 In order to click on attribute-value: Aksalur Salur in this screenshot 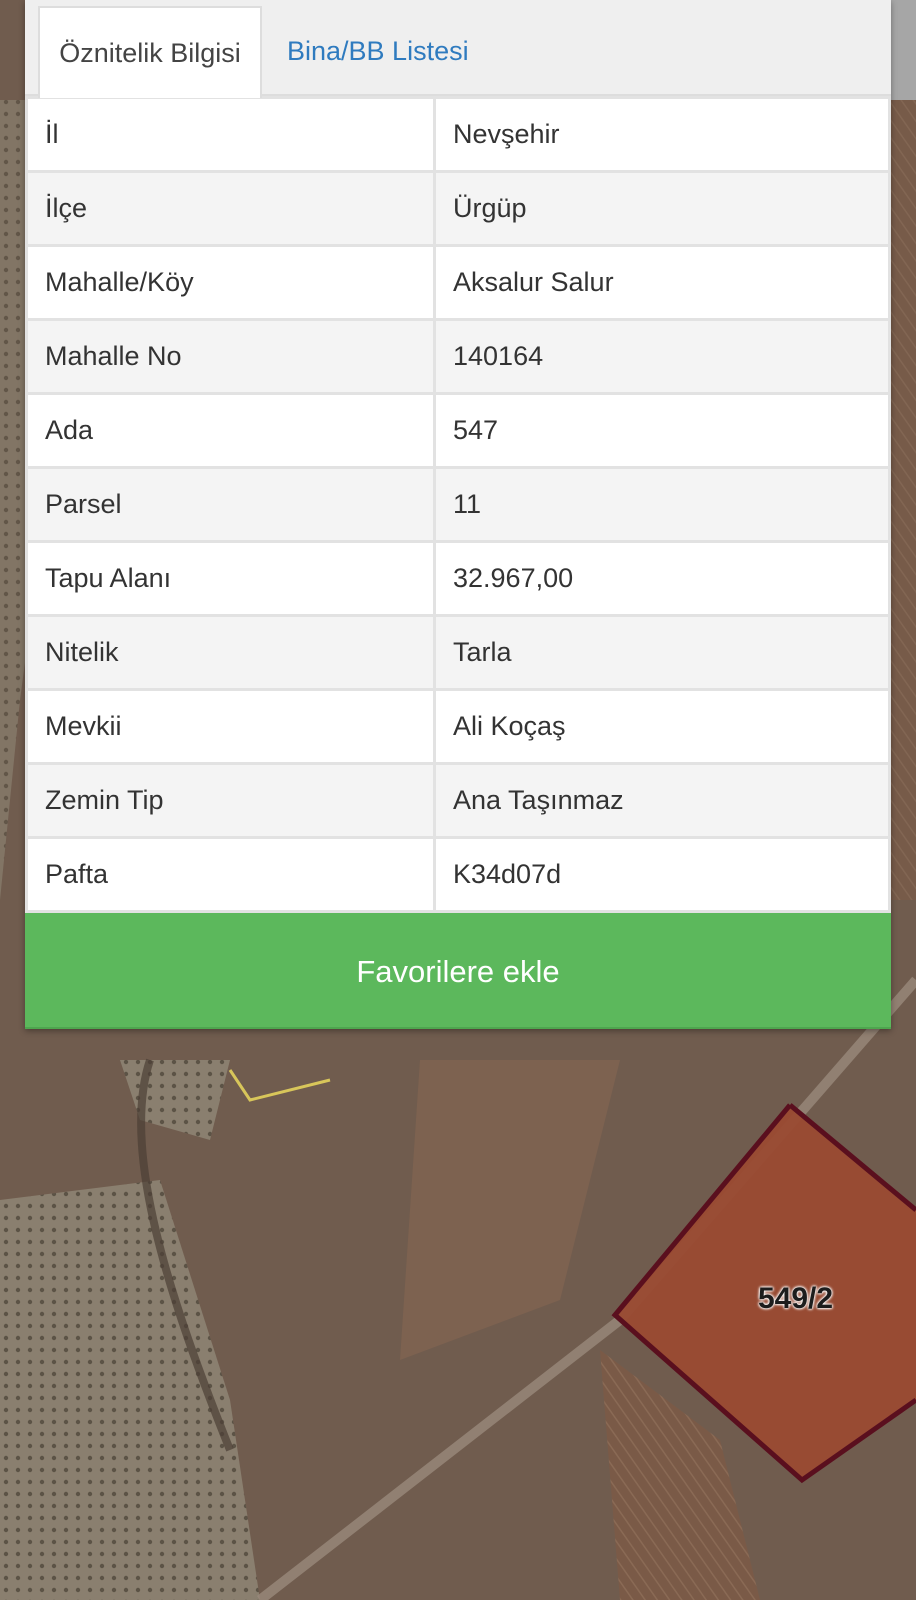, I will do `click(662, 282)`.